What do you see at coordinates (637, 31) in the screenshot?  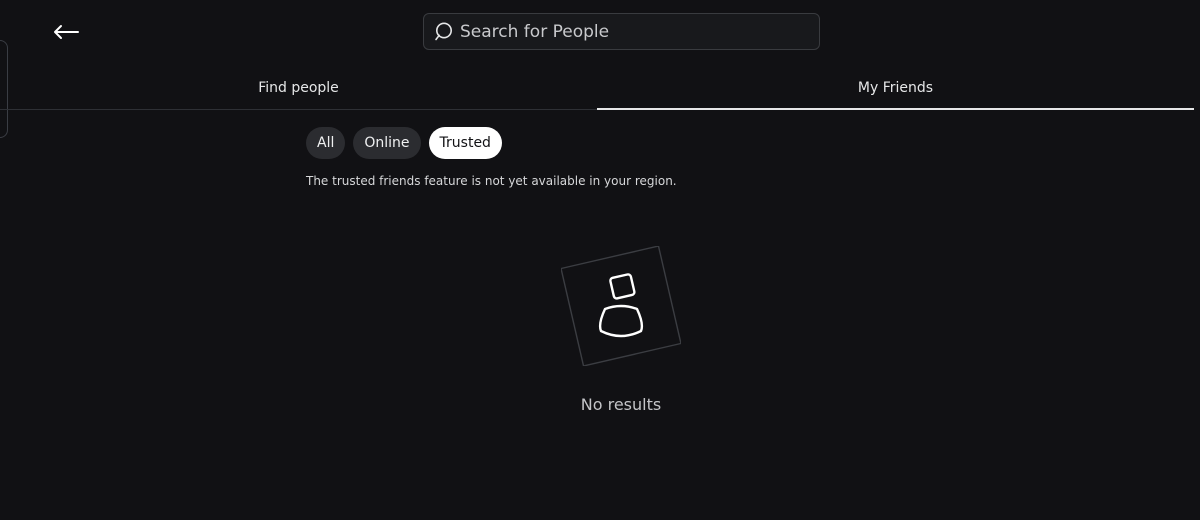 I see `search-input` at bounding box center [637, 31].